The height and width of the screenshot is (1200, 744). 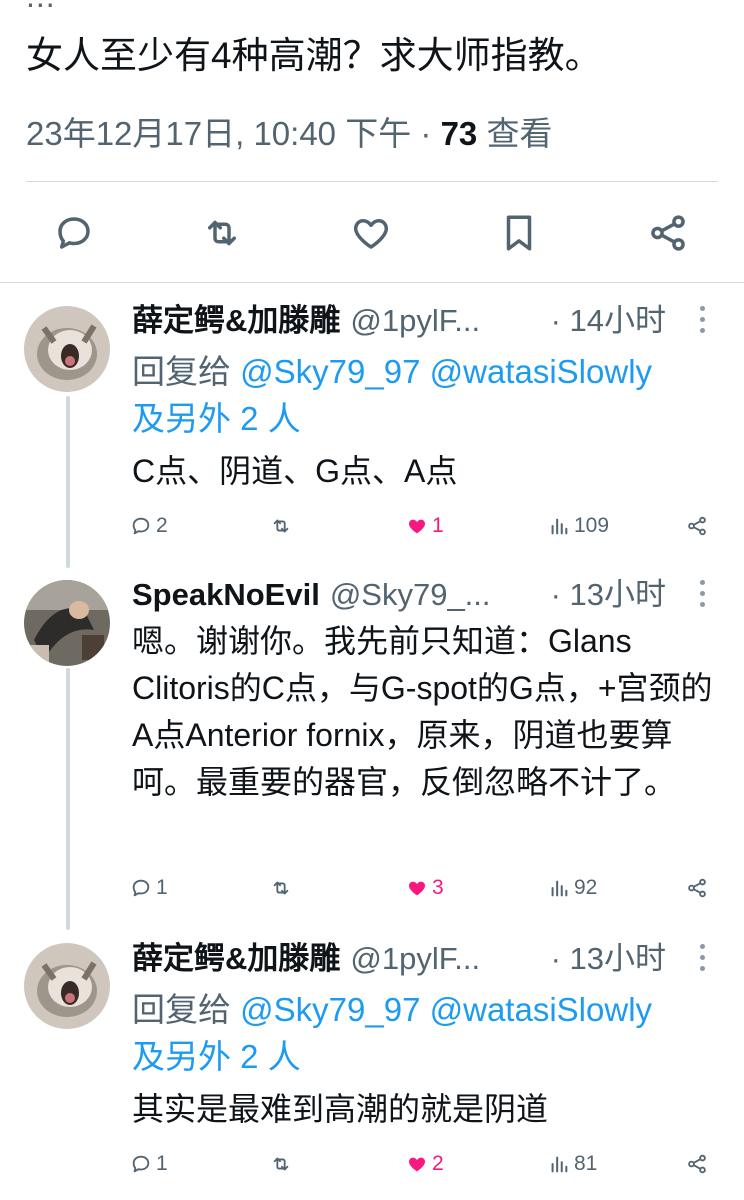 I want to click on views-button: 109, so click(x=578, y=526).